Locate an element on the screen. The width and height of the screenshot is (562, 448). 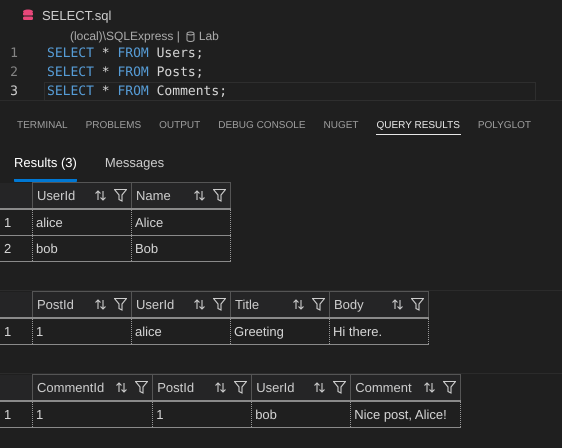
row-number: 2 is located at coordinates (16, 249).